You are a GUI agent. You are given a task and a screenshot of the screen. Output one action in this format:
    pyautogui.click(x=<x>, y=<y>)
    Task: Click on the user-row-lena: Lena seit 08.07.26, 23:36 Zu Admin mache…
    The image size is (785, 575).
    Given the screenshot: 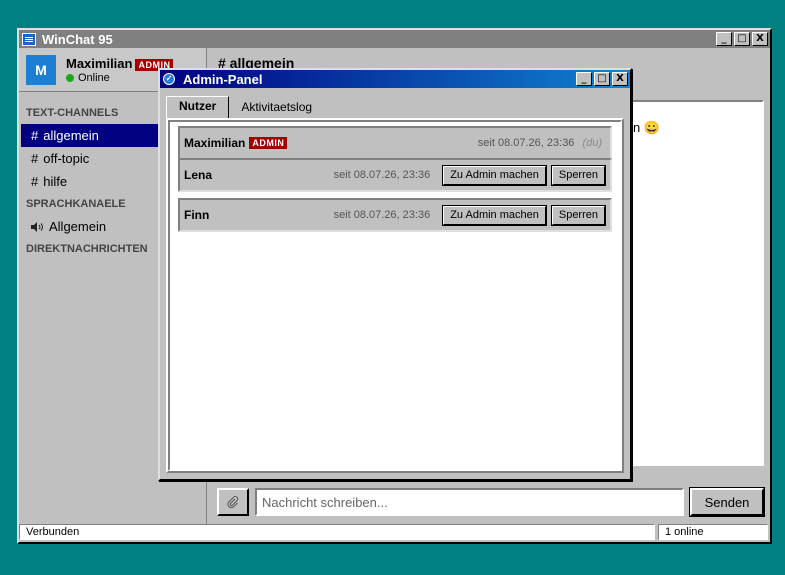 What is the action you would take?
    pyautogui.click(x=395, y=175)
    